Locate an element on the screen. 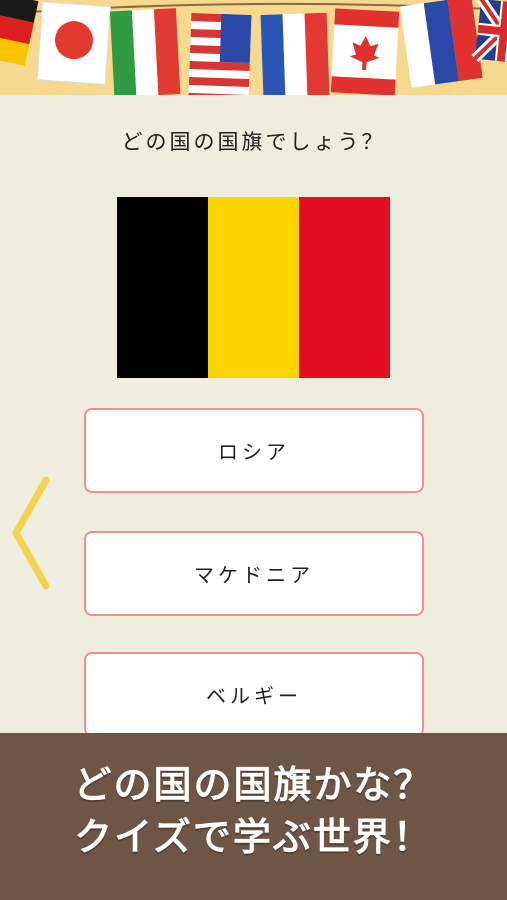 The image size is (507, 900). usa-flag-icon is located at coordinates (220, 53).